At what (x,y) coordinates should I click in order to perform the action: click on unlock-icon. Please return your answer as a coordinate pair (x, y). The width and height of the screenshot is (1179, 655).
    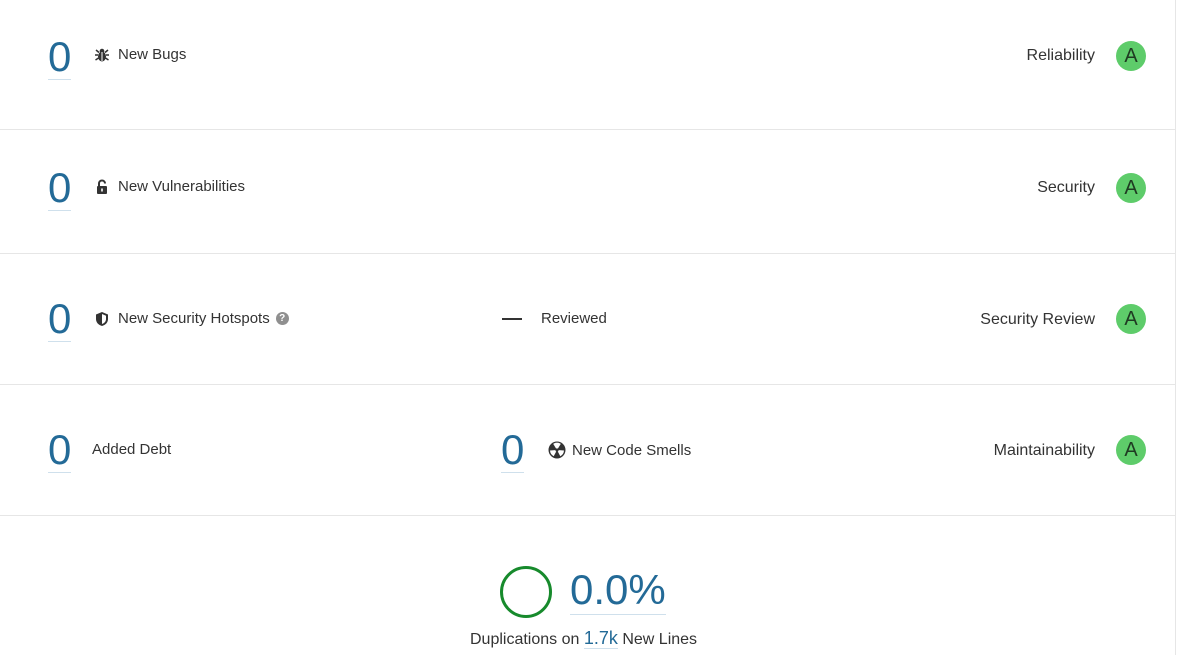
    Looking at the image, I should click on (102, 187).